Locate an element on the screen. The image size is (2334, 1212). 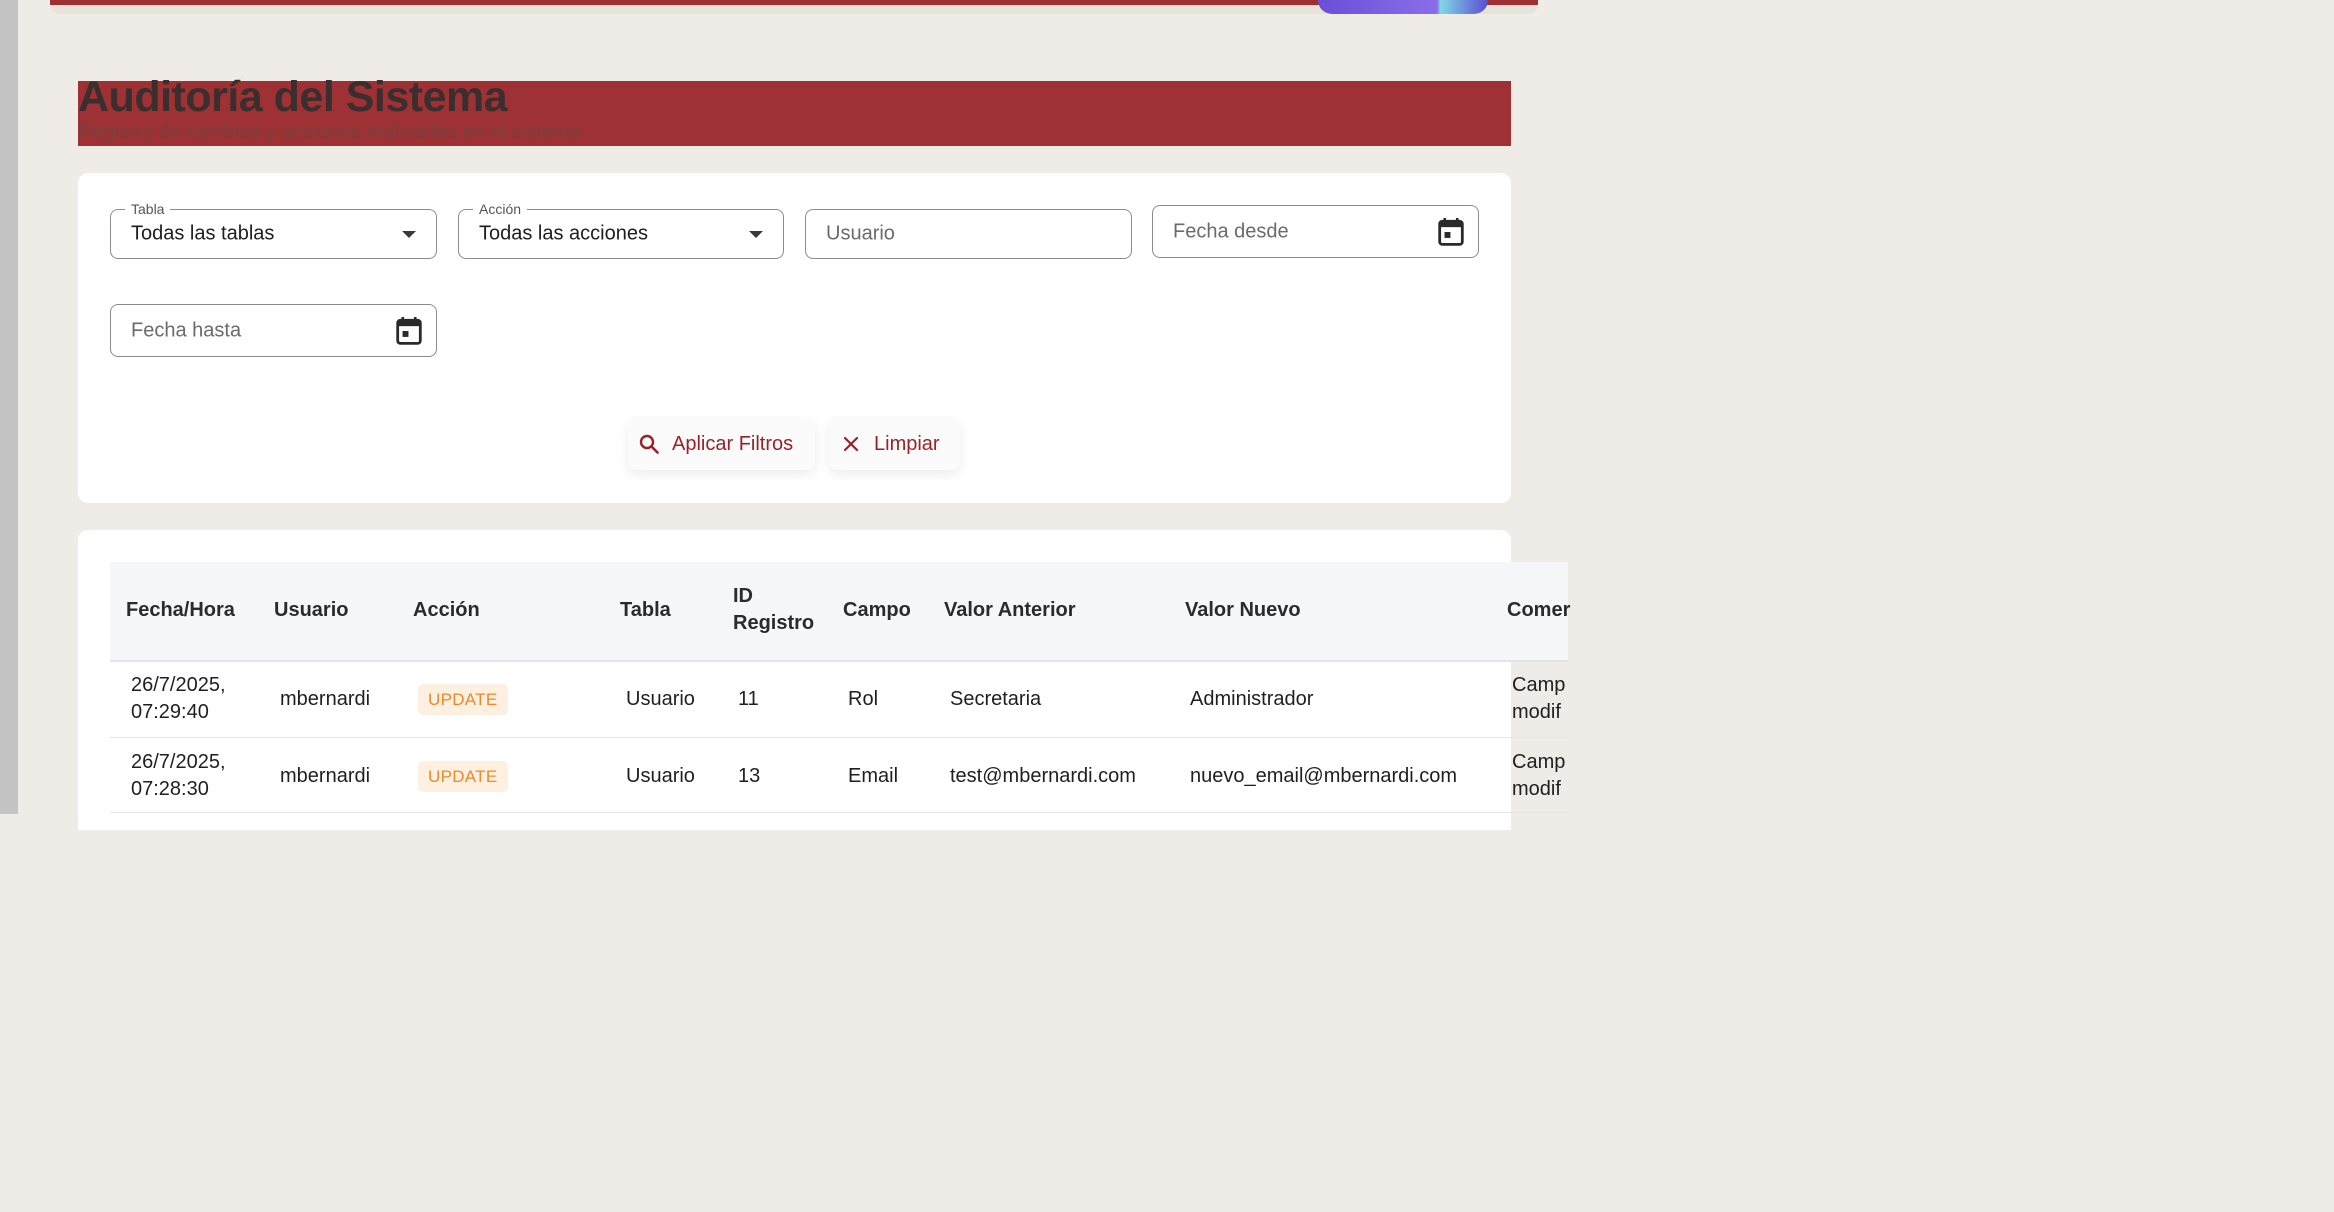
row-1-new-value: Administrador is located at coordinates (1252, 699).